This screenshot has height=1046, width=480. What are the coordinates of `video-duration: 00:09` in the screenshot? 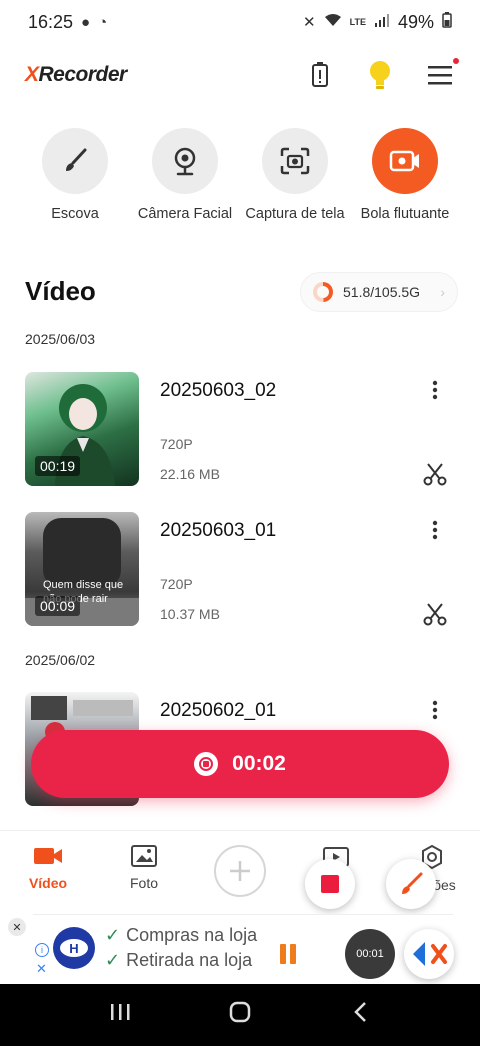 It's located at (58, 606).